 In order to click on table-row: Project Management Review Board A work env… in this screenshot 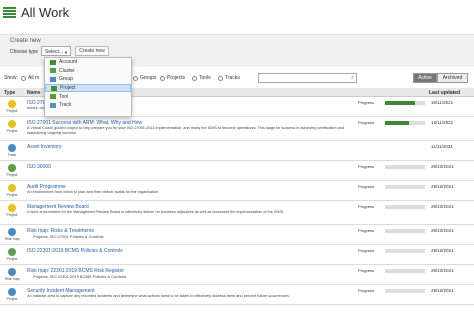, I will do `click(237, 213)`.